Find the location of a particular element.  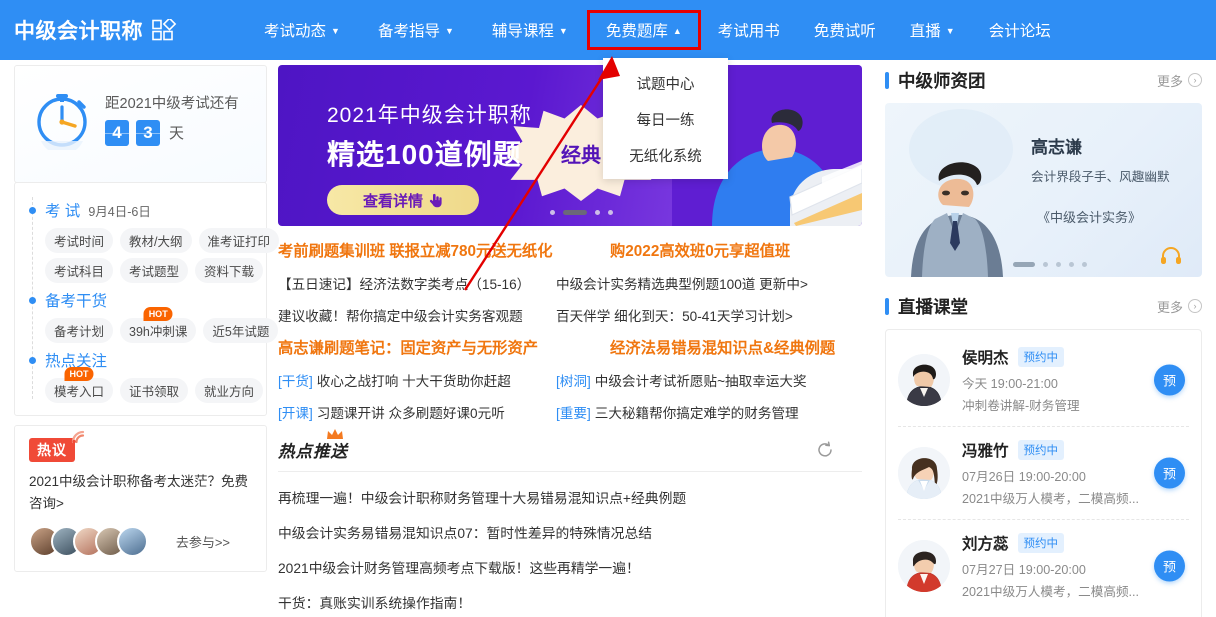

nav-item-0: 考试动态 ▼ is located at coordinates (302, 30).